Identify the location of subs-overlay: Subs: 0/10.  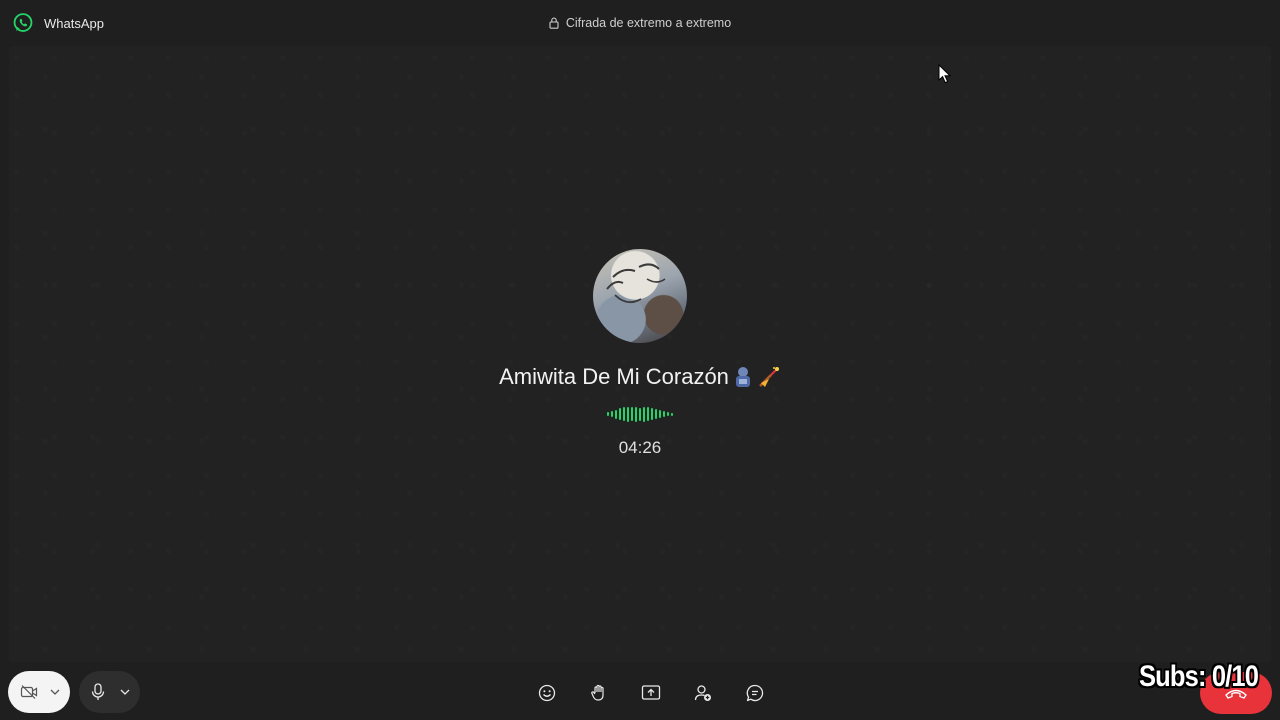
(1198, 676).